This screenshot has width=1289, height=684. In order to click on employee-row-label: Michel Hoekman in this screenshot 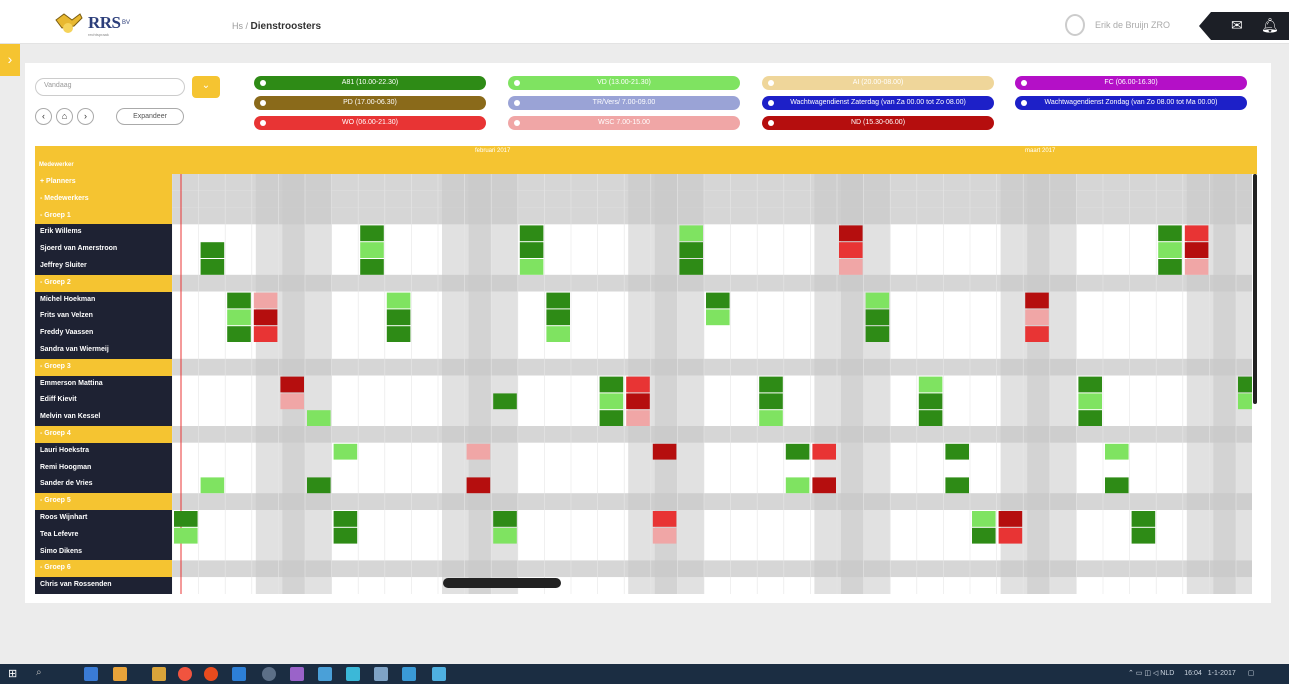, I will do `click(103, 300)`.